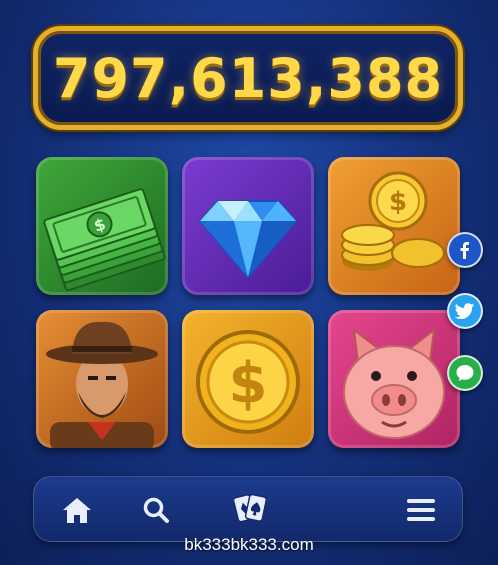 This screenshot has height=565, width=498. I want to click on tile-dollar-coin: $, so click(248, 379).